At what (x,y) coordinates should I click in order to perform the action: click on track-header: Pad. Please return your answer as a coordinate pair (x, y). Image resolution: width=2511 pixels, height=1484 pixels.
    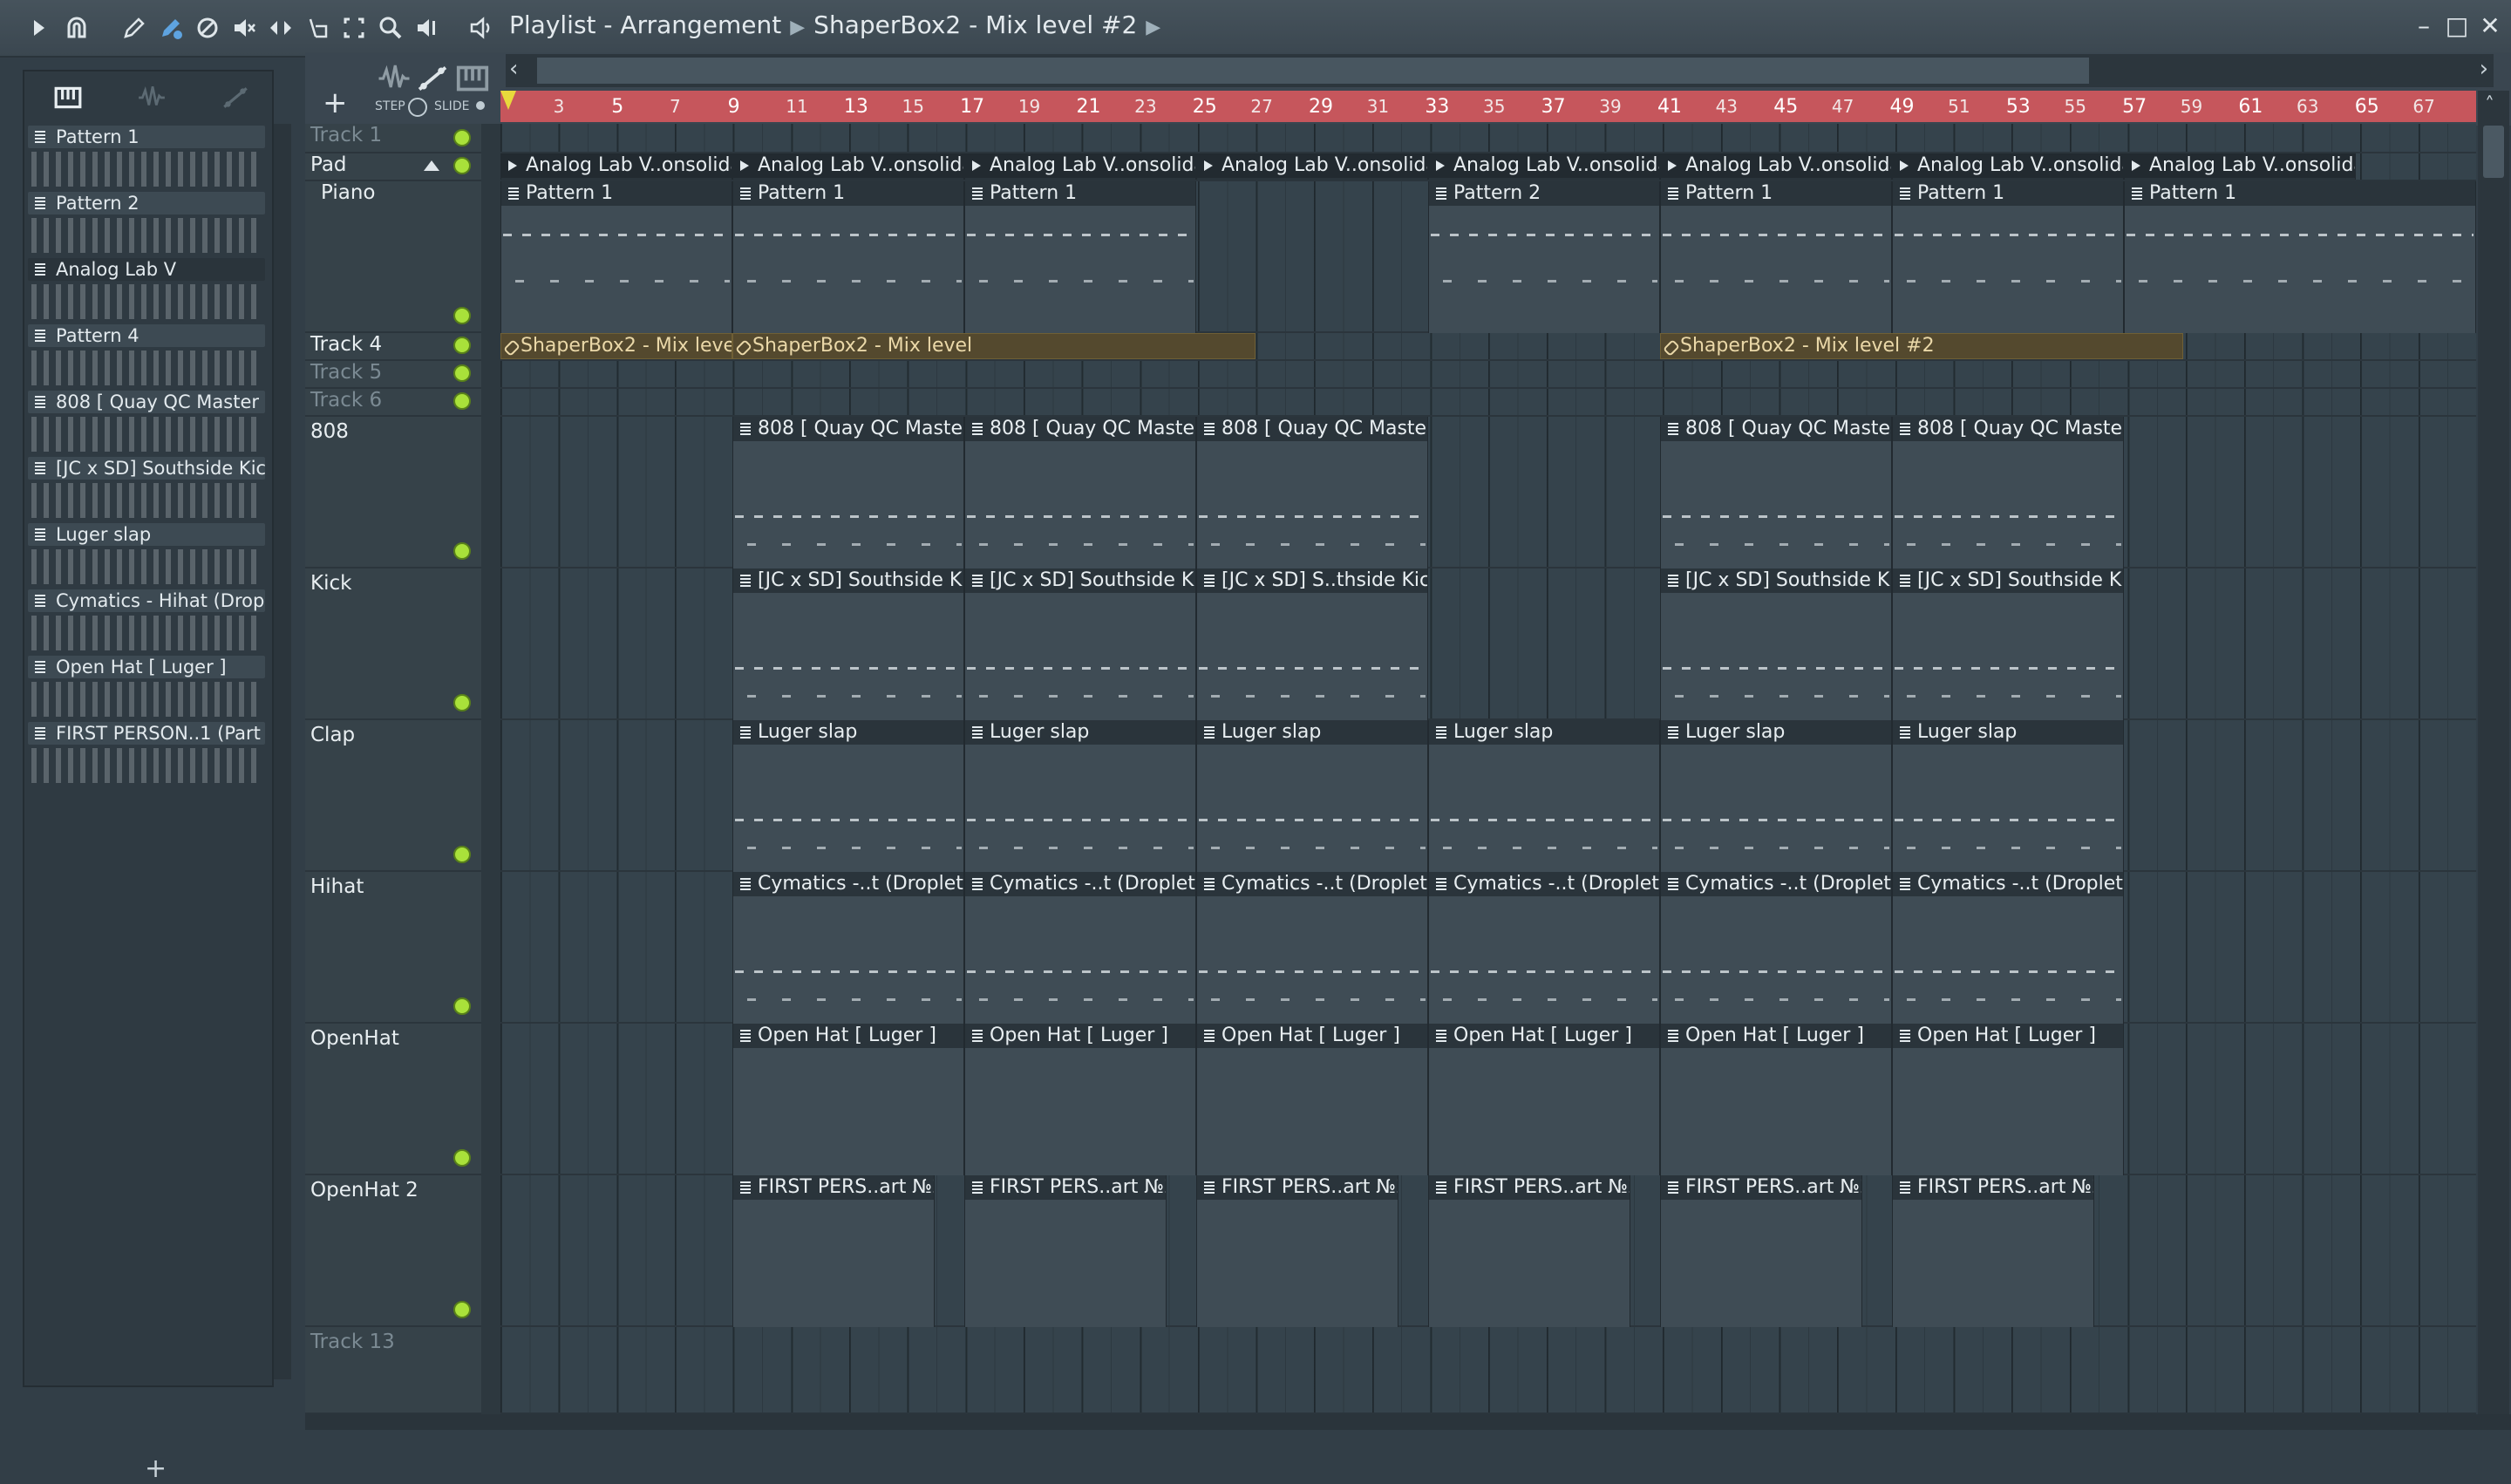
    Looking at the image, I should click on (393, 167).